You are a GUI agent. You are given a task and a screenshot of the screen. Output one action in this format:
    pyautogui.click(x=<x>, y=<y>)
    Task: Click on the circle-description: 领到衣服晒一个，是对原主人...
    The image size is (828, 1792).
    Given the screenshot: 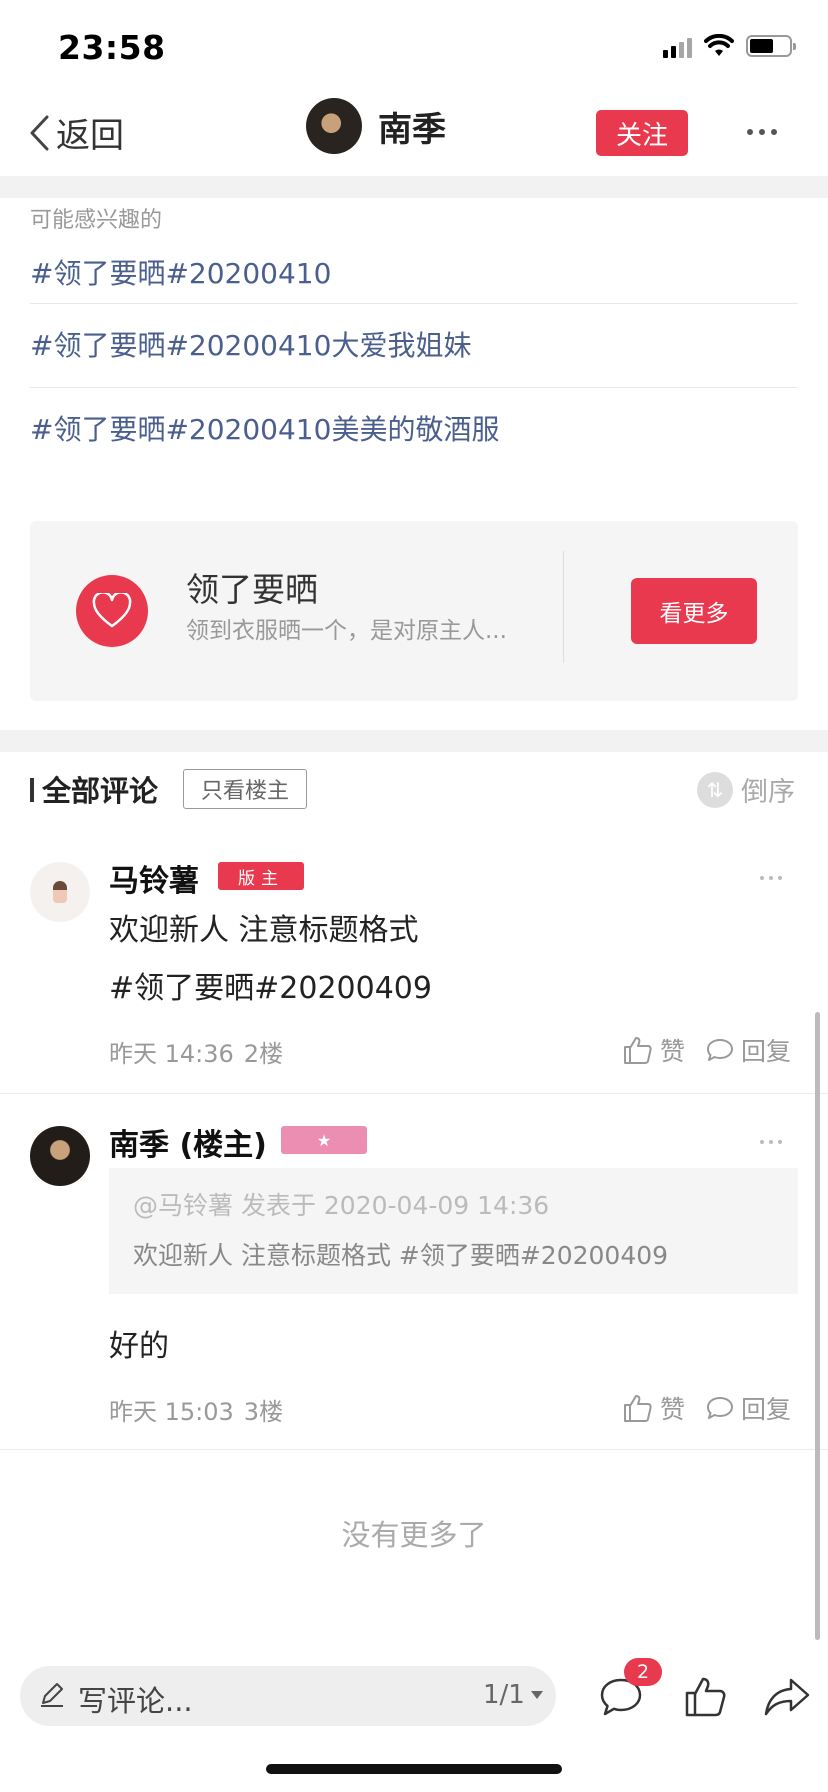 What is the action you would take?
    pyautogui.click(x=346, y=631)
    